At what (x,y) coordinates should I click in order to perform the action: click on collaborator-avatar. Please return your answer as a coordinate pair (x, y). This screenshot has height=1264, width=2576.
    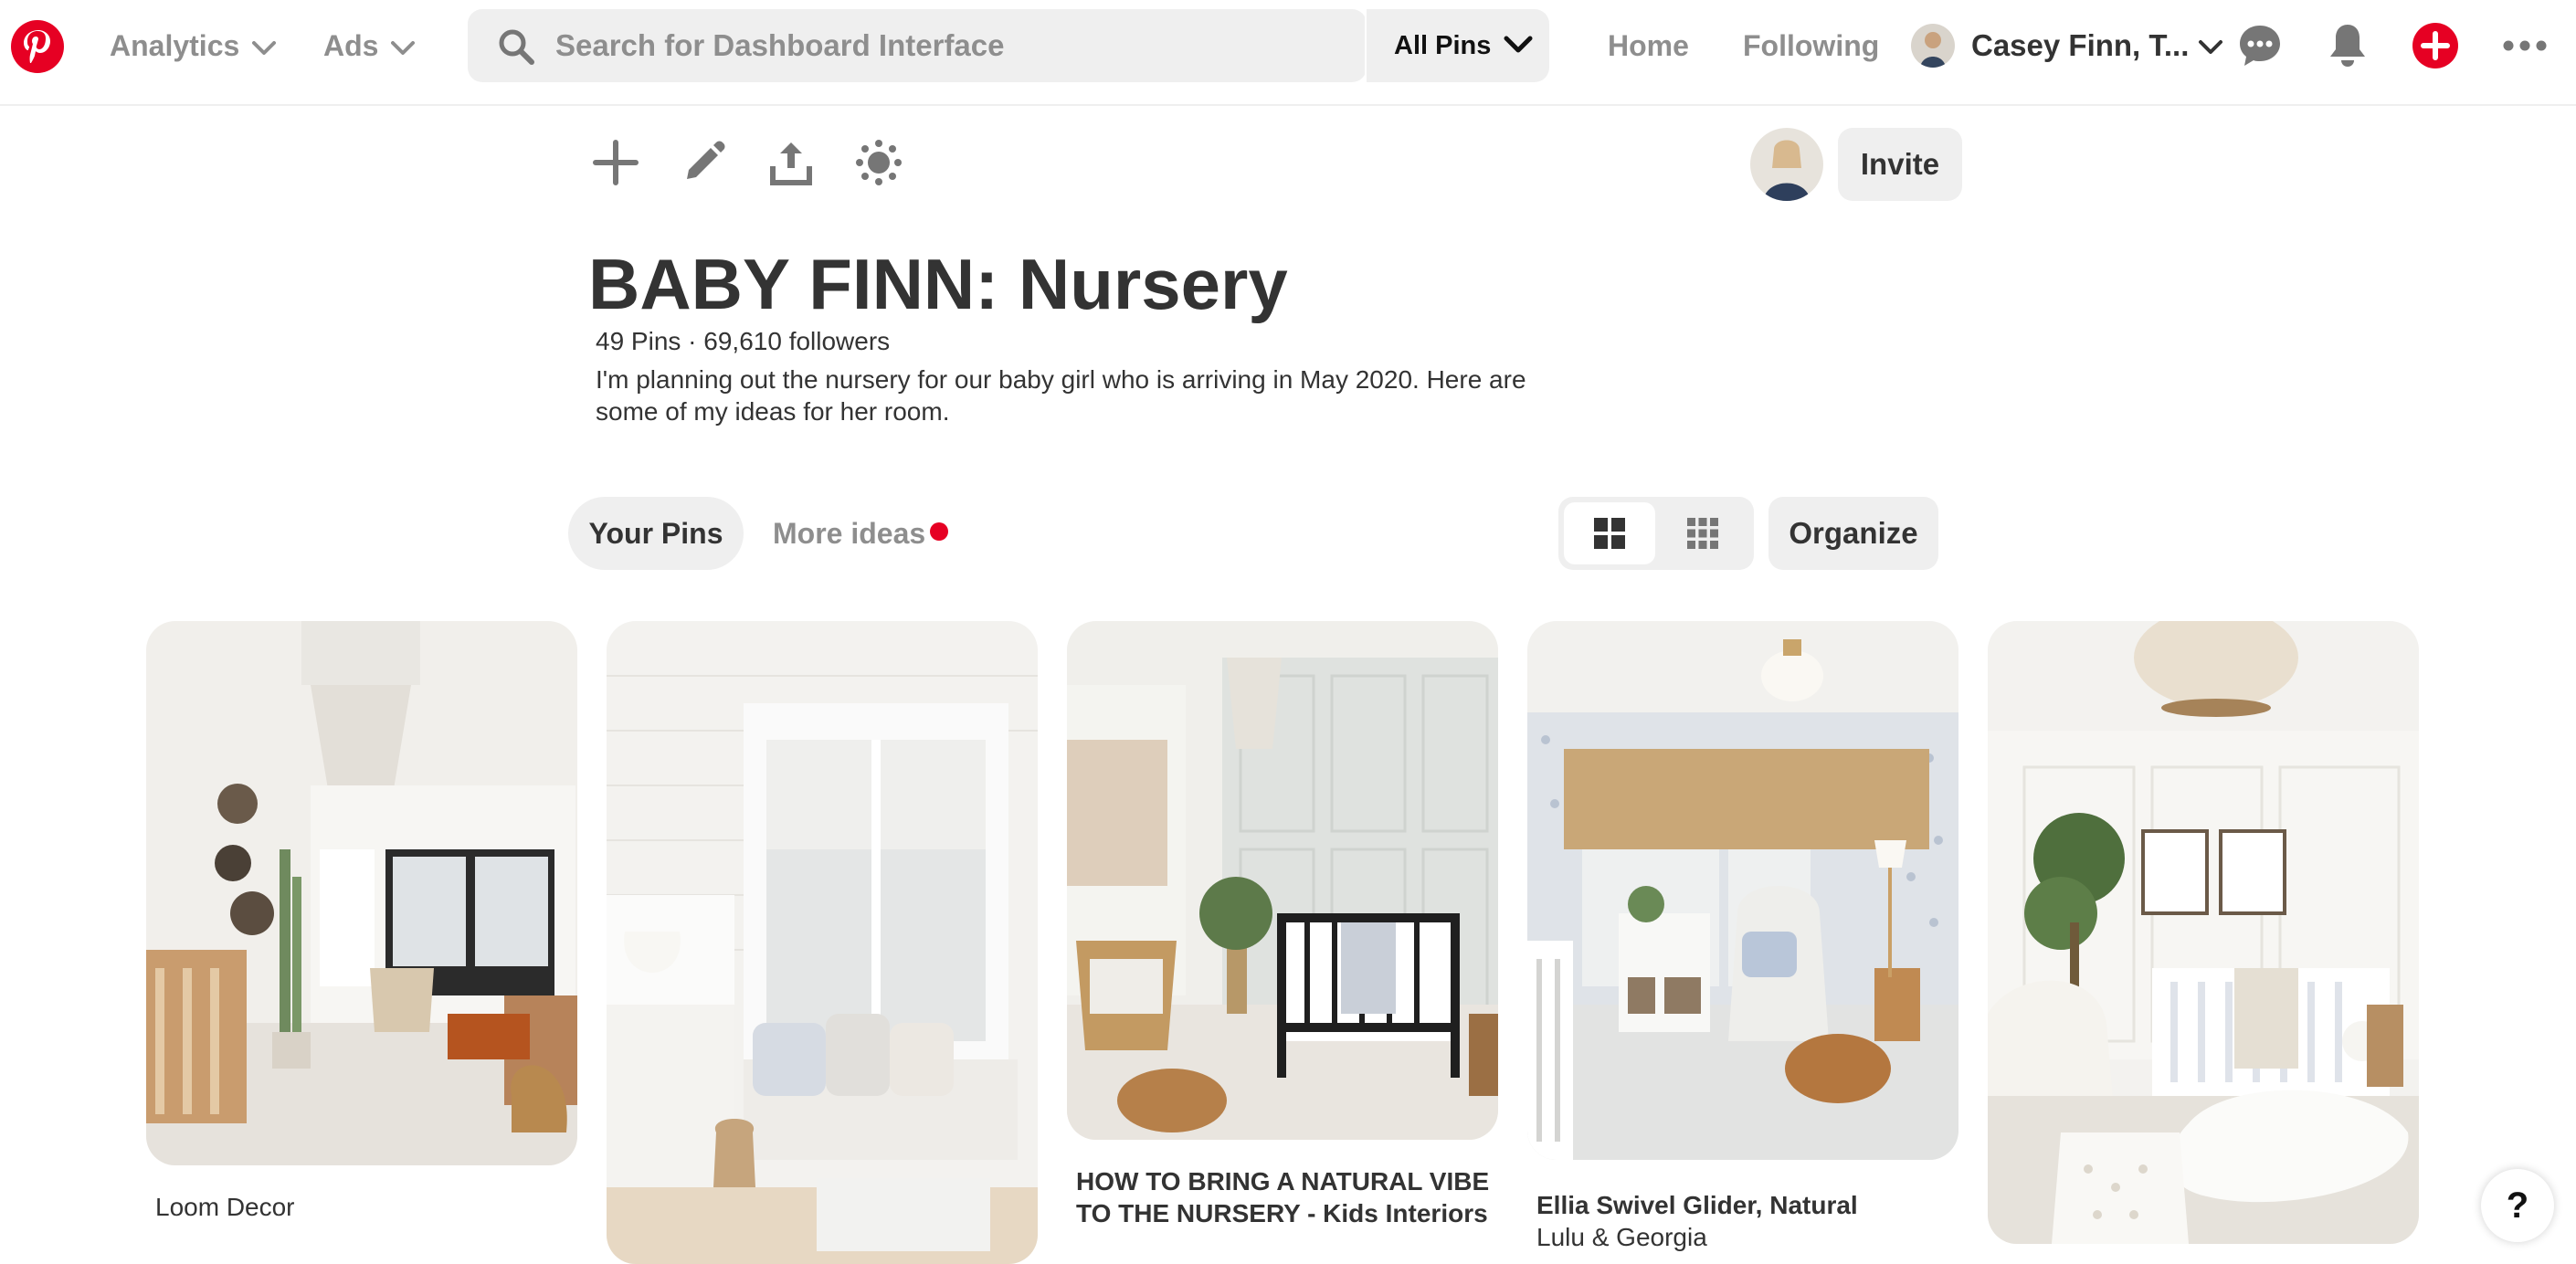
    Looking at the image, I should click on (1786, 164).